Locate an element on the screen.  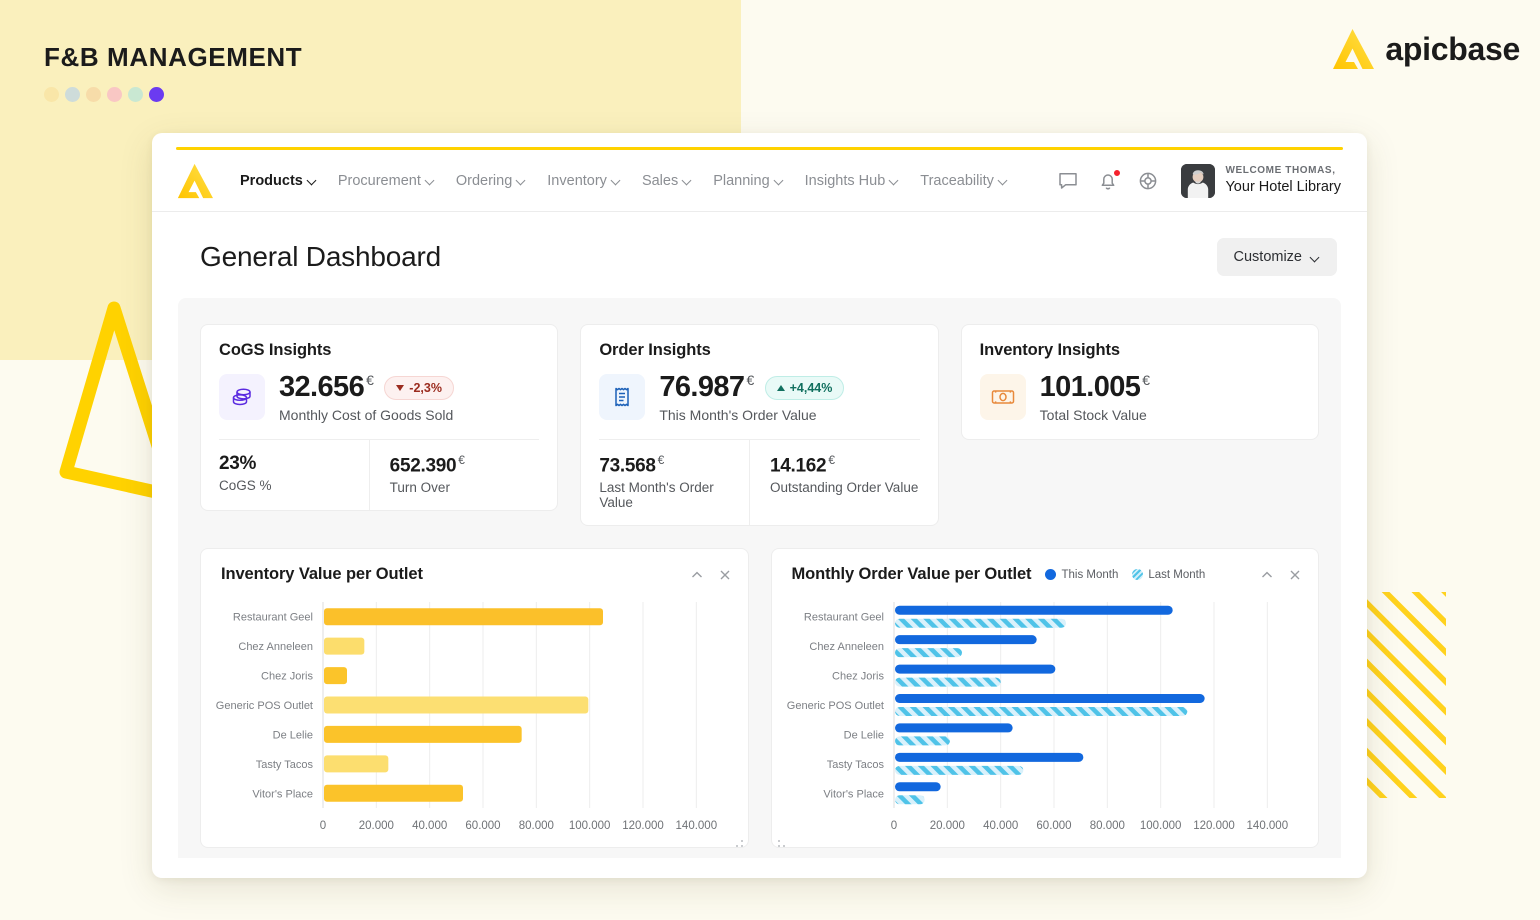
legend-item-last-month: Last Month is located at coordinates (1168, 575).